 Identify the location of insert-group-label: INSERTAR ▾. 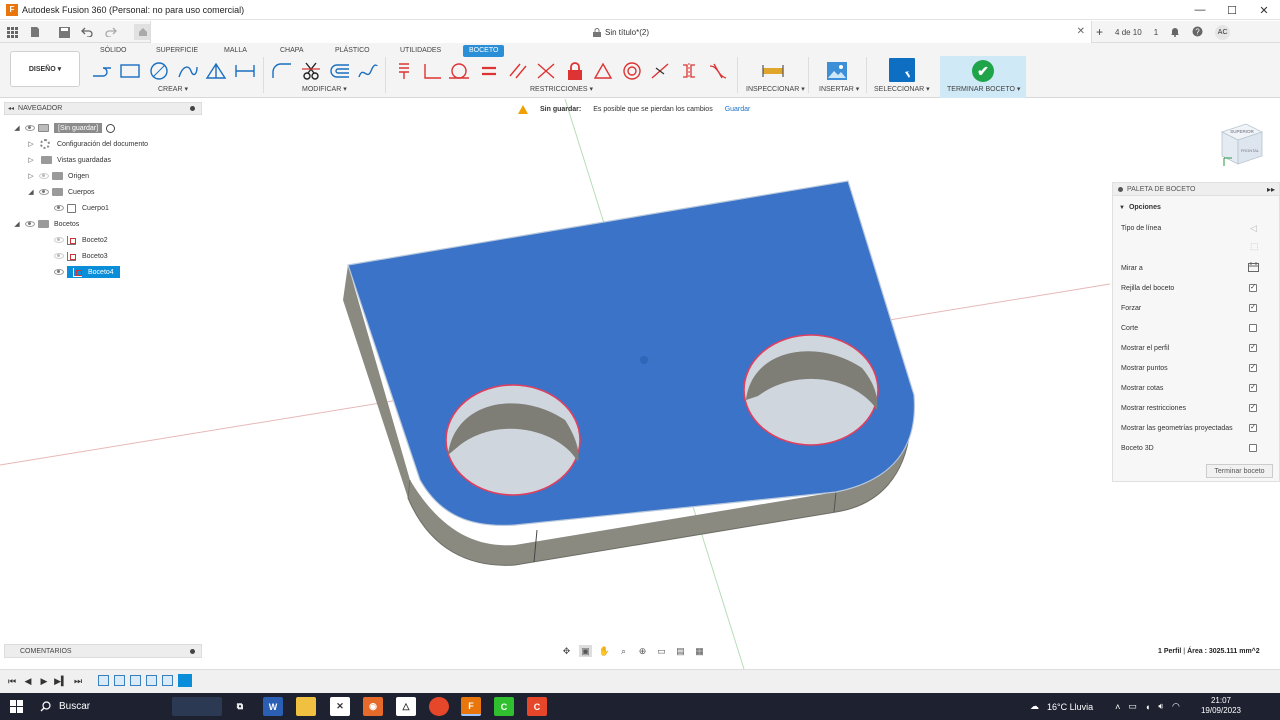
(839, 89).